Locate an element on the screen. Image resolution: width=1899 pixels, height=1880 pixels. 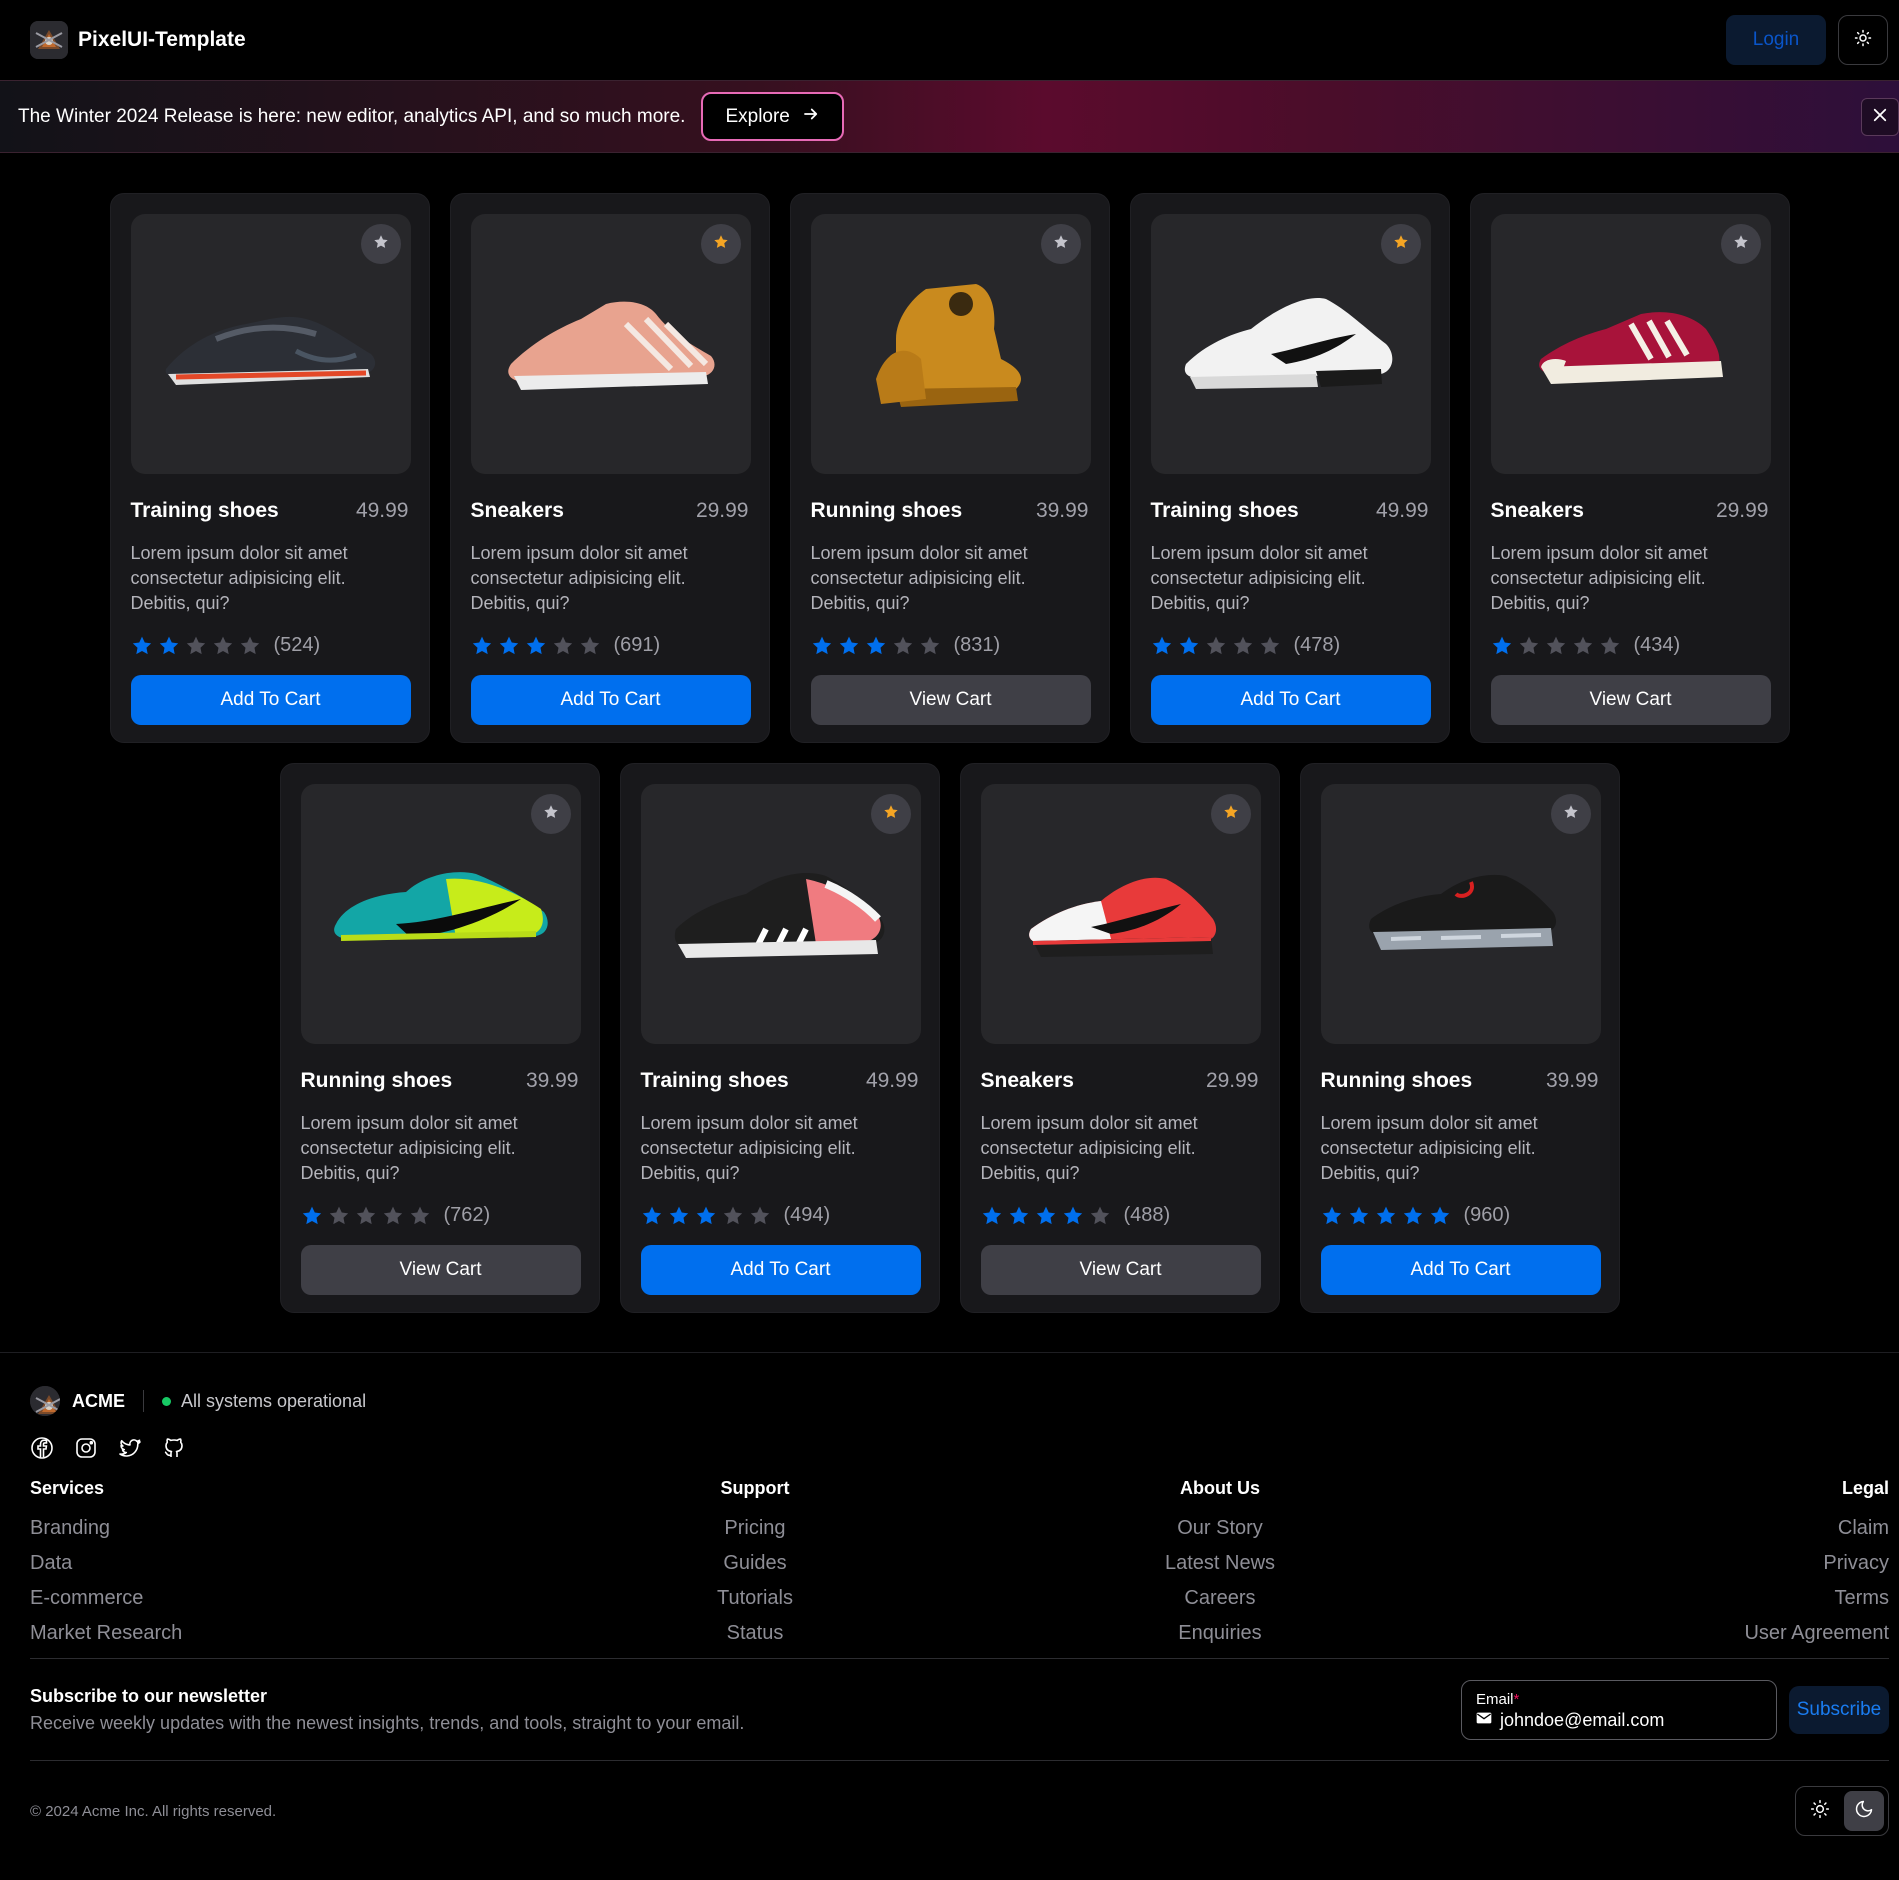
footer-link-latest-news: Latest News is located at coordinates (1220, 1563).